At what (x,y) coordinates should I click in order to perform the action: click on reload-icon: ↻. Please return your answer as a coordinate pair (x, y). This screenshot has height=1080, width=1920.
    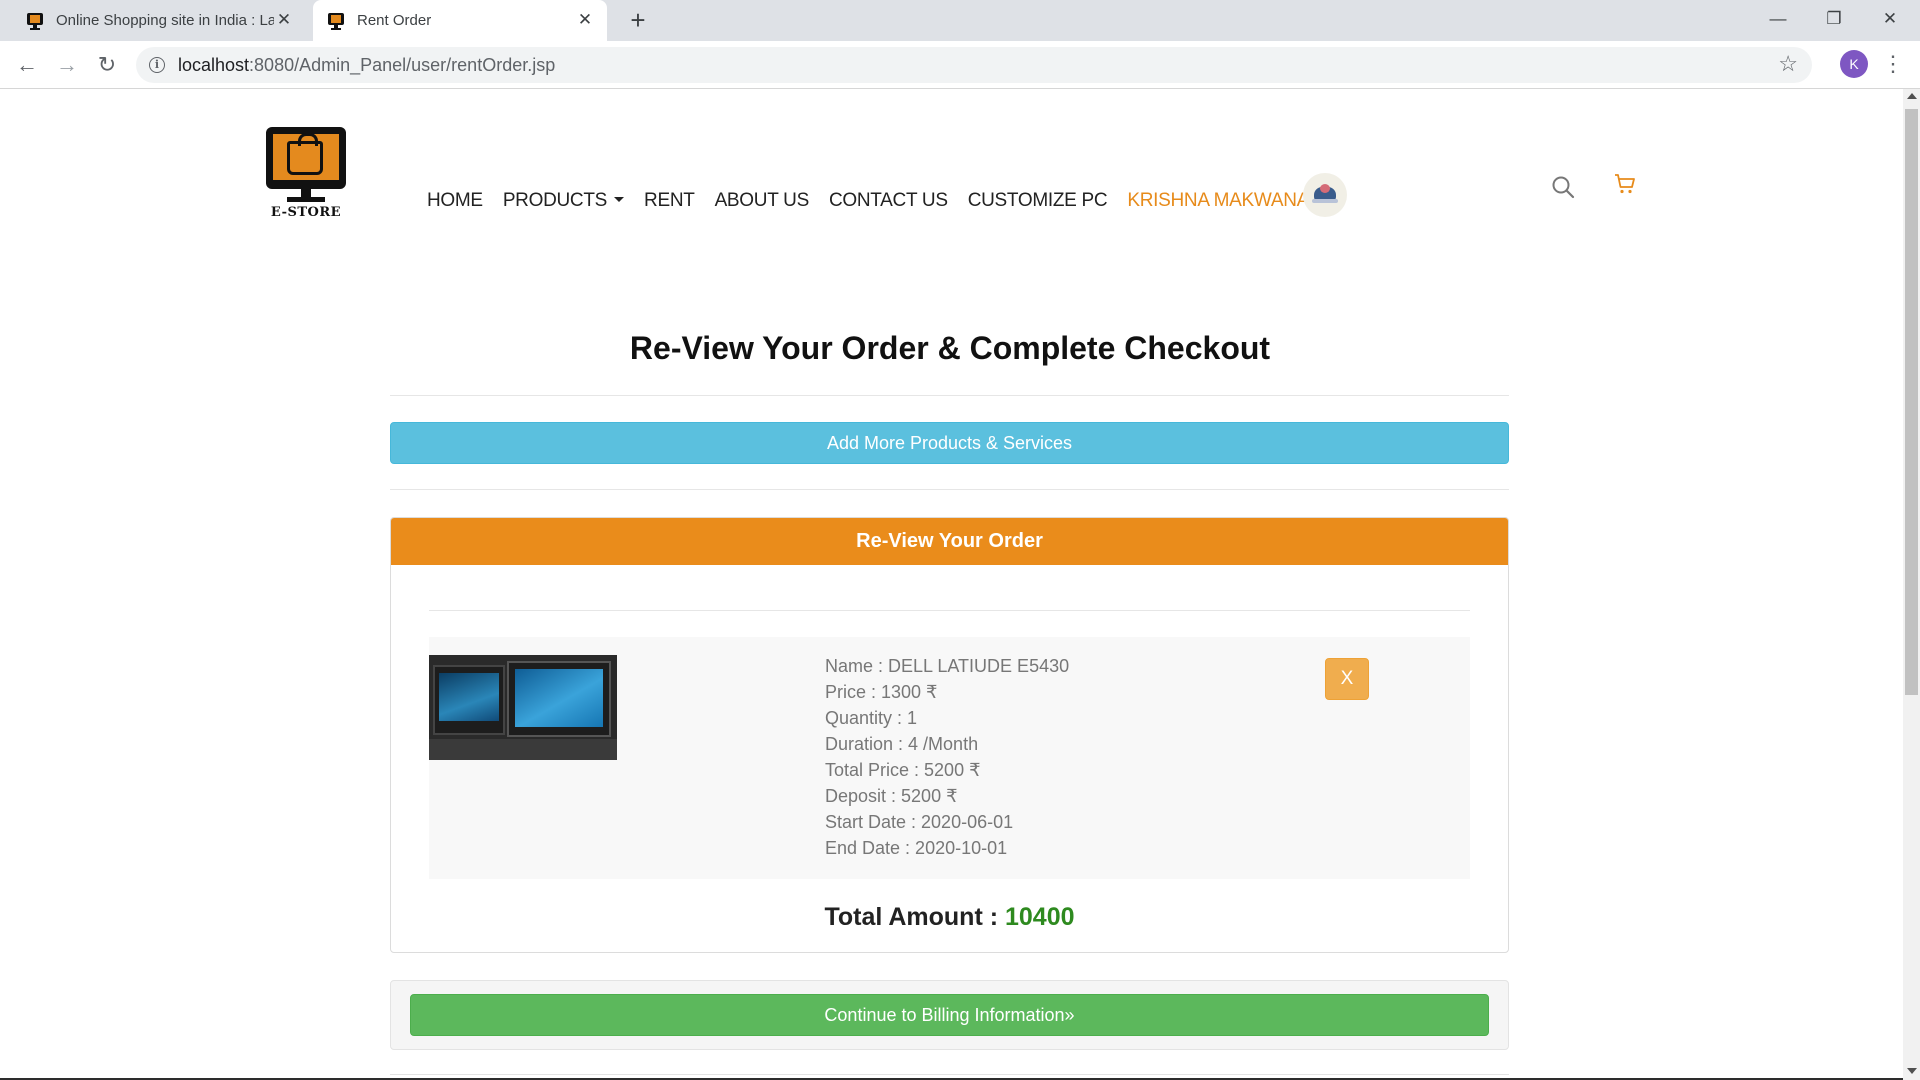
    Looking at the image, I should click on (107, 65).